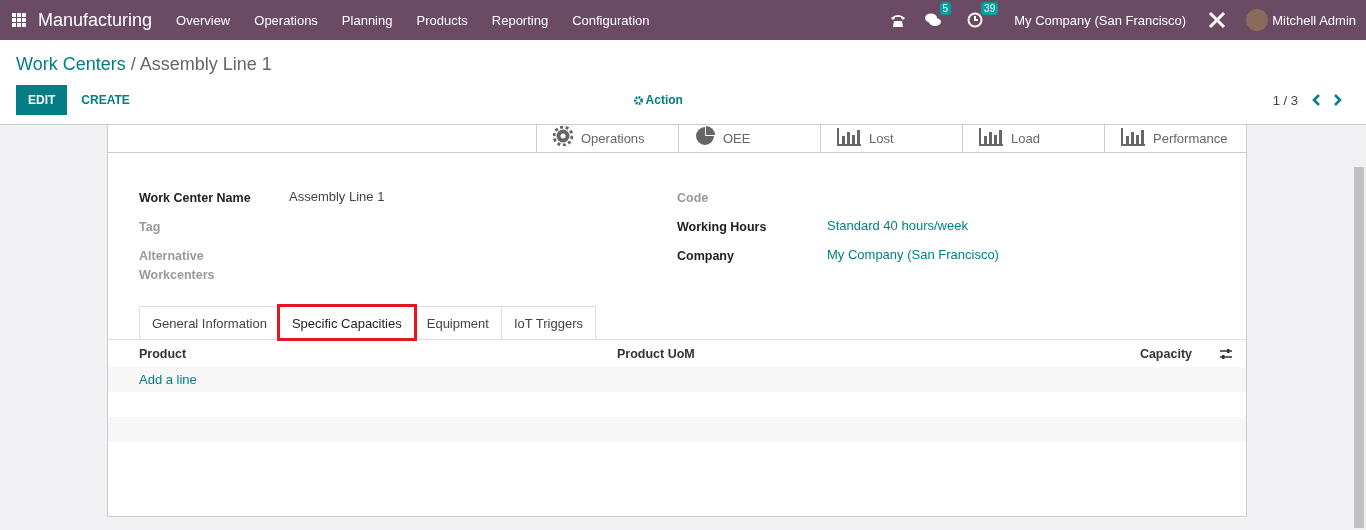  What do you see at coordinates (337, 197) in the screenshot?
I see `field-value: Assembly Line 1` at bounding box center [337, 197].